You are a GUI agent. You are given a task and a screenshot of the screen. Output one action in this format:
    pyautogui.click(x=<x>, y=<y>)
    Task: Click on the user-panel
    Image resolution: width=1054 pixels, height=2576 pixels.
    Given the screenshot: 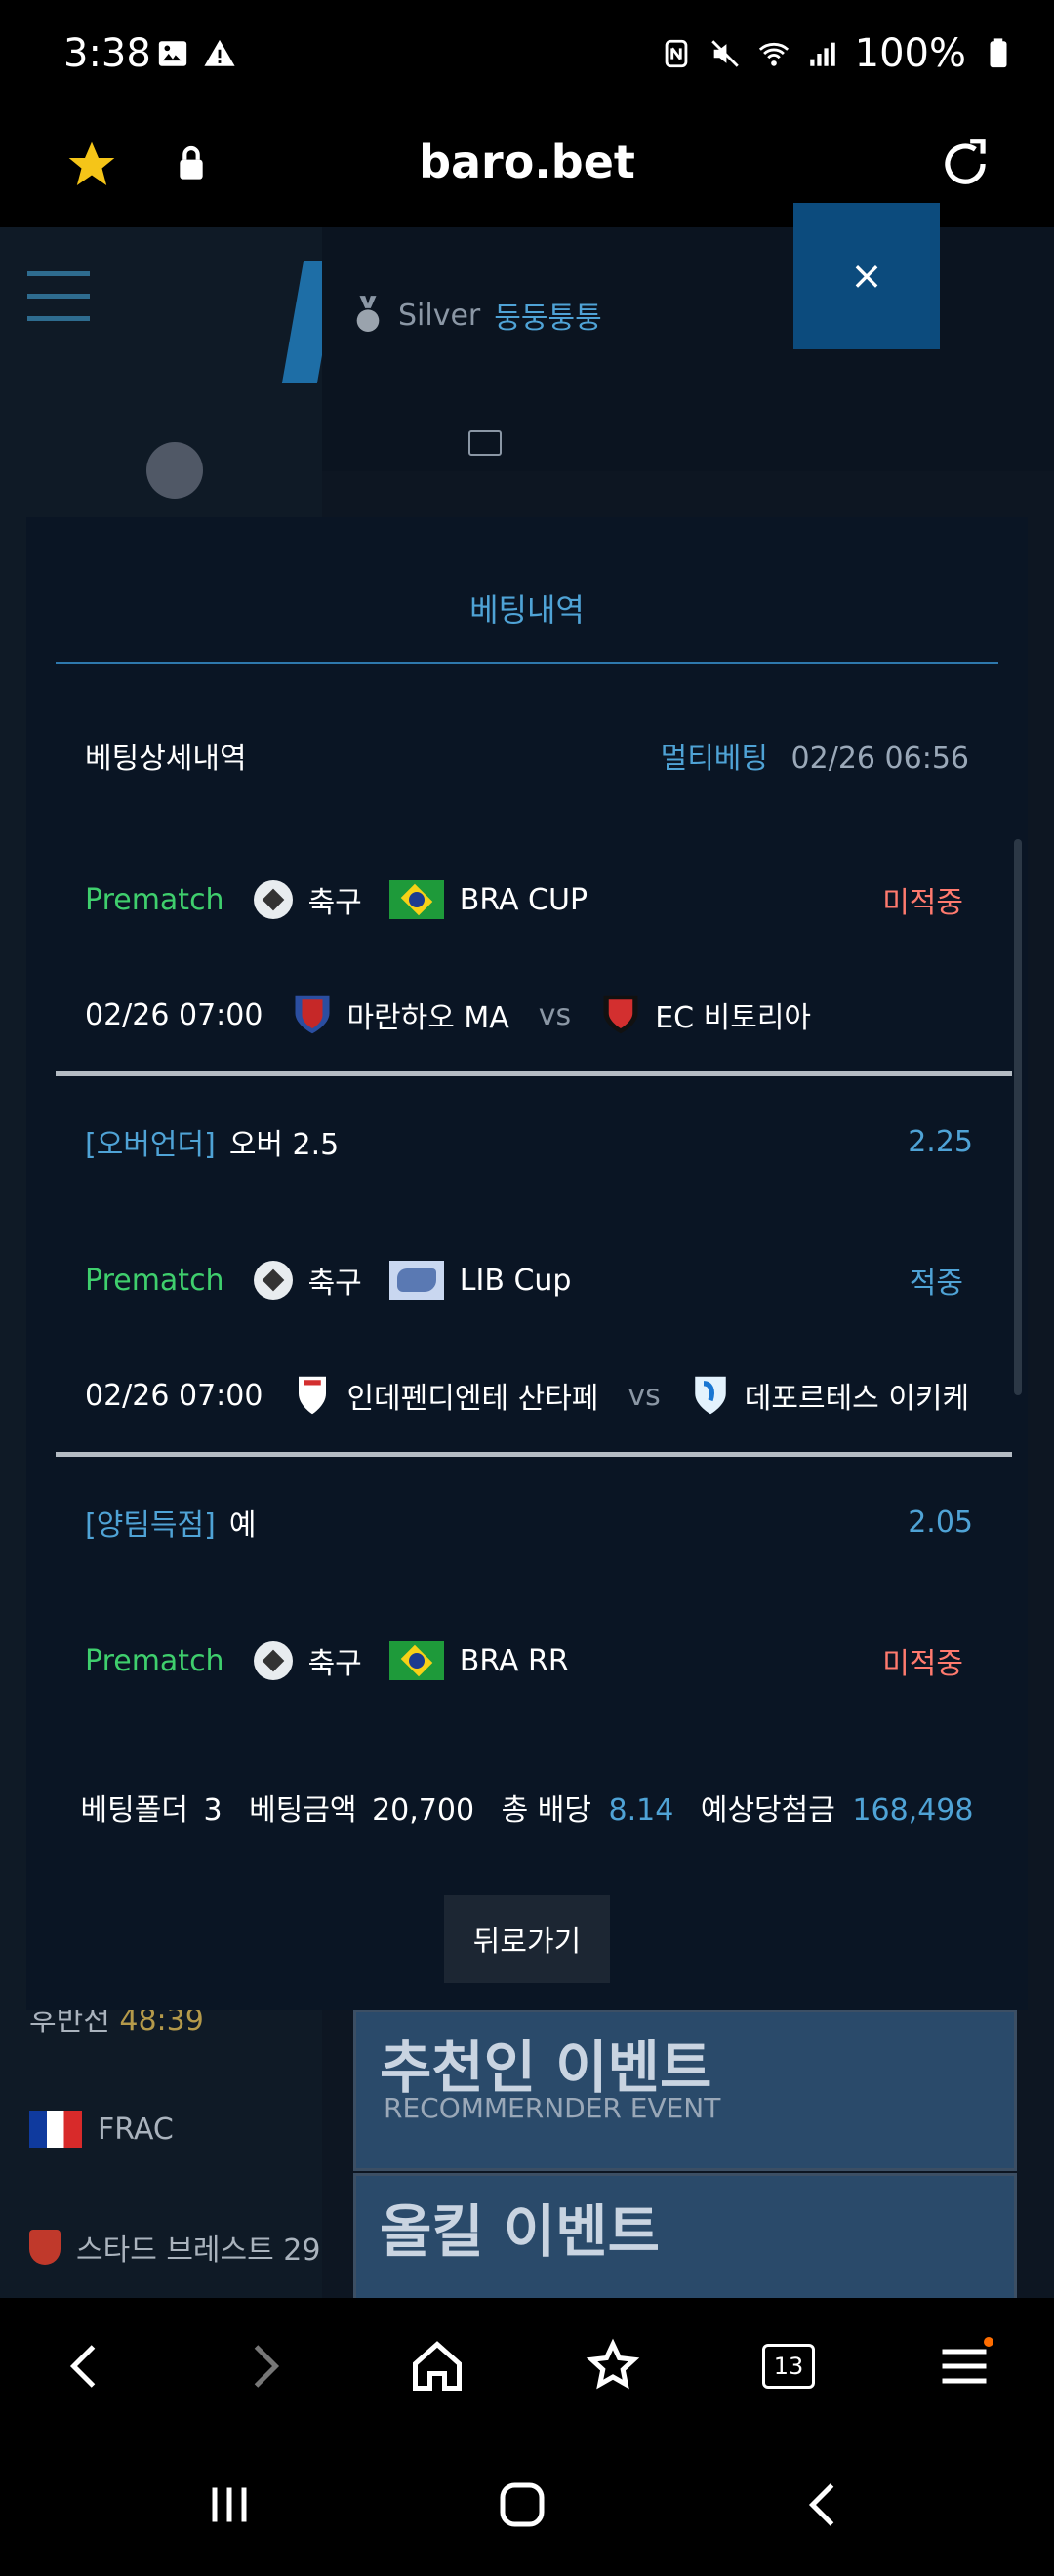 What is the action you would take?
    pyautogui.click(x=688, y=349)
    